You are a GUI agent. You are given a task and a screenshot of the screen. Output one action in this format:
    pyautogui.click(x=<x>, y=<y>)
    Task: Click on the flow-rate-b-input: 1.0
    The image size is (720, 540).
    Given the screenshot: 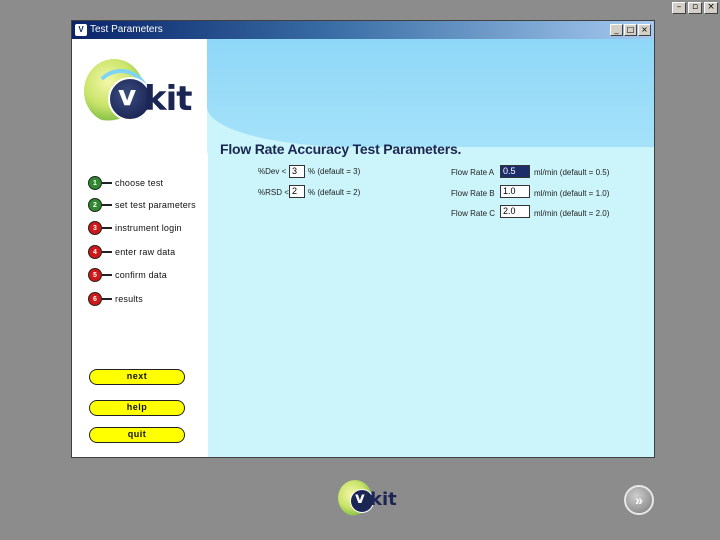 What is the action you would take?
    pyautogui.click(x=515, y=191)
    